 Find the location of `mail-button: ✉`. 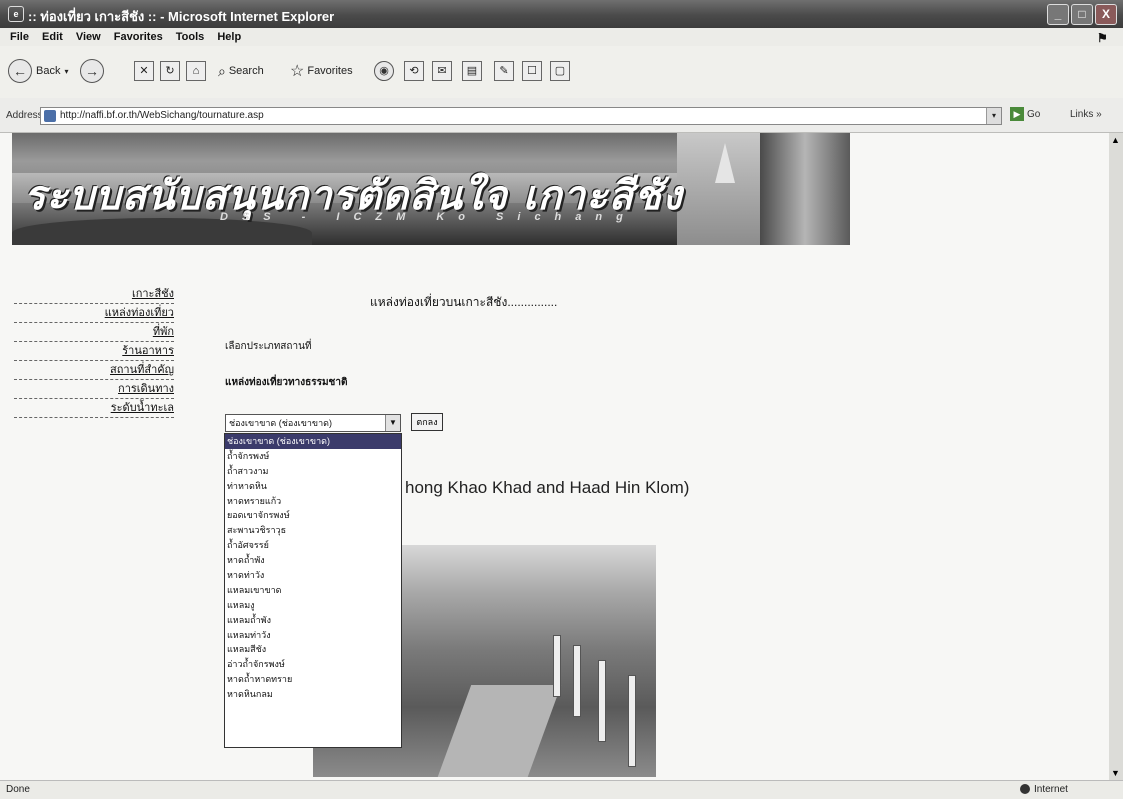

mail-button: ✉ is located at coordinates (442, 71).